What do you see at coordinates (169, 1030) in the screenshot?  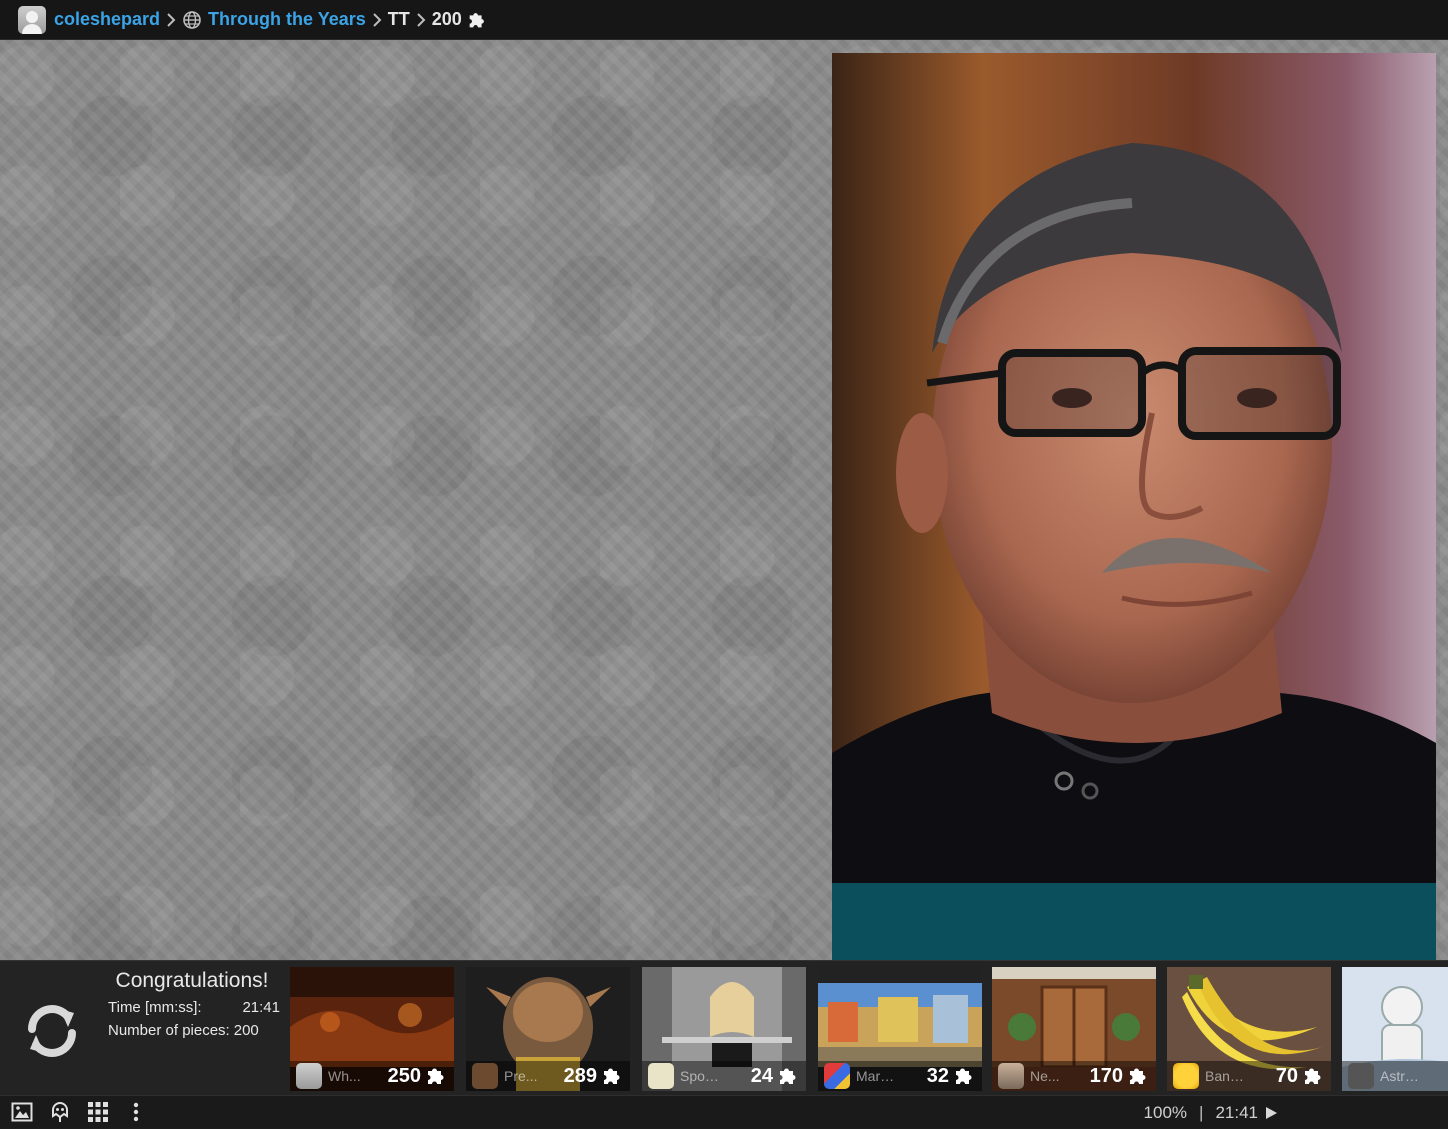 I see `pieces-label: Number of pieces:` at bounding box center [169, 1030].